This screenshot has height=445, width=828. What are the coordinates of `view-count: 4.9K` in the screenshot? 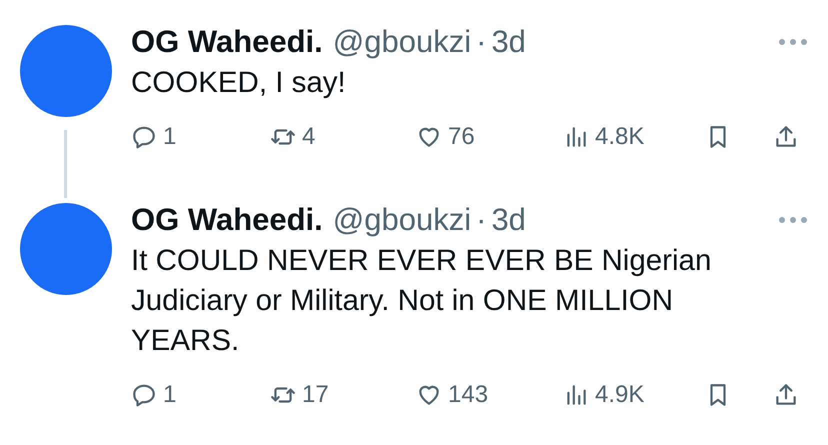 It's located at (619, 395).